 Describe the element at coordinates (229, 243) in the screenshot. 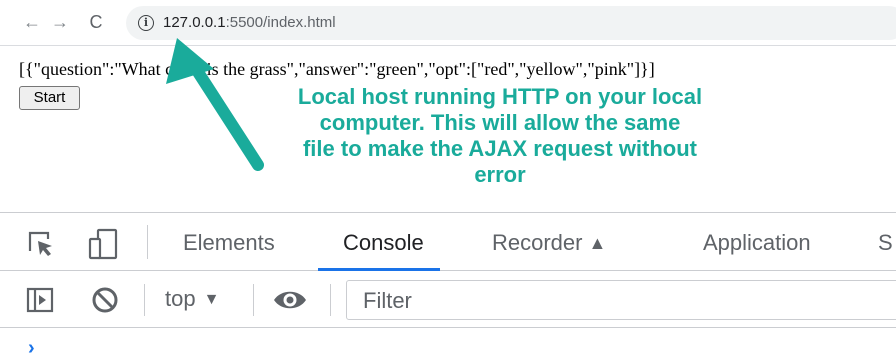

I see `tab-elements: Elements` at that location.